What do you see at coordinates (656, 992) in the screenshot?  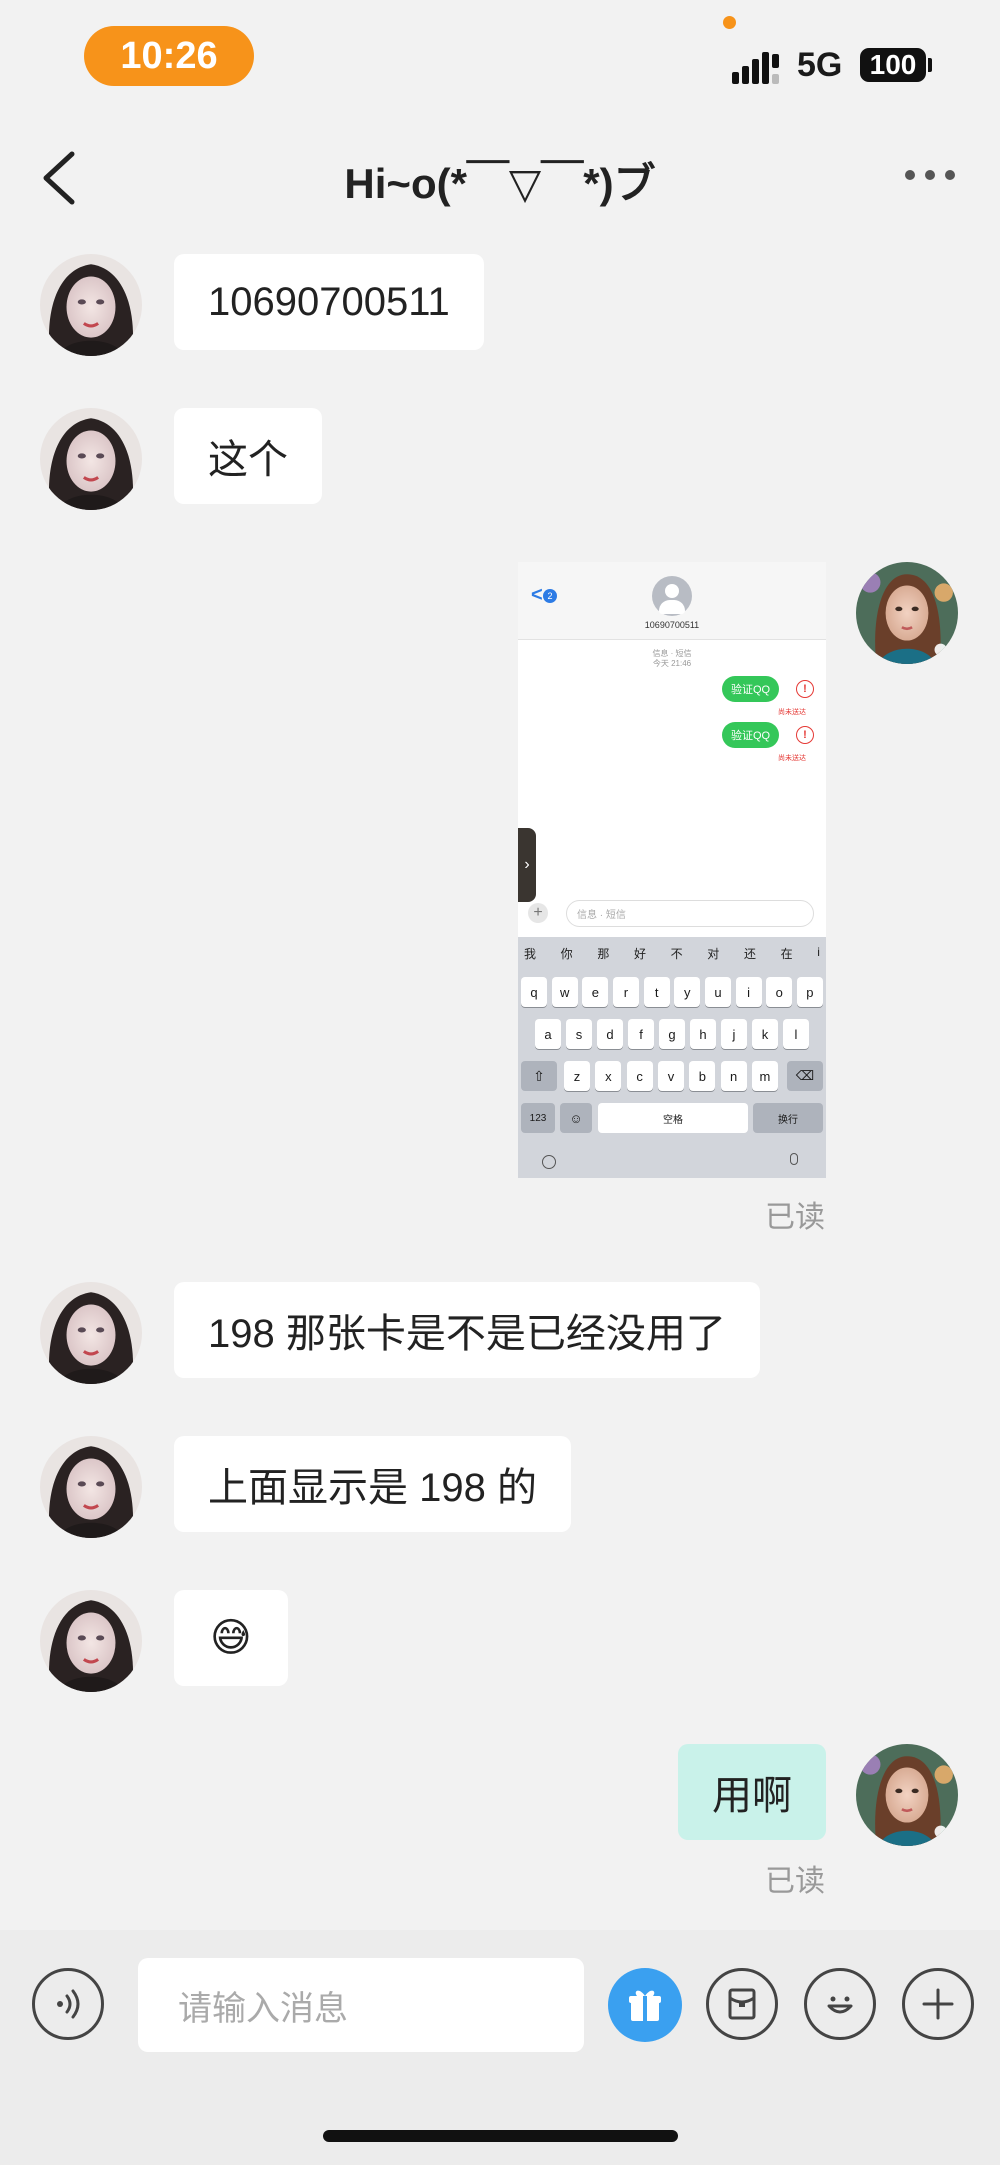 I see `shot-key: t` at bounding box center [656, 992].